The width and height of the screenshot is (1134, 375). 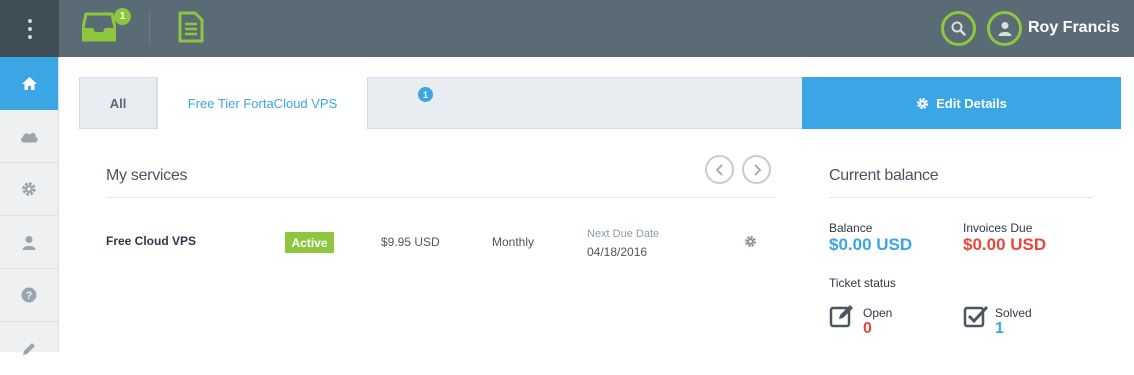 I want to click on search-button, so click(x=958, y=28).